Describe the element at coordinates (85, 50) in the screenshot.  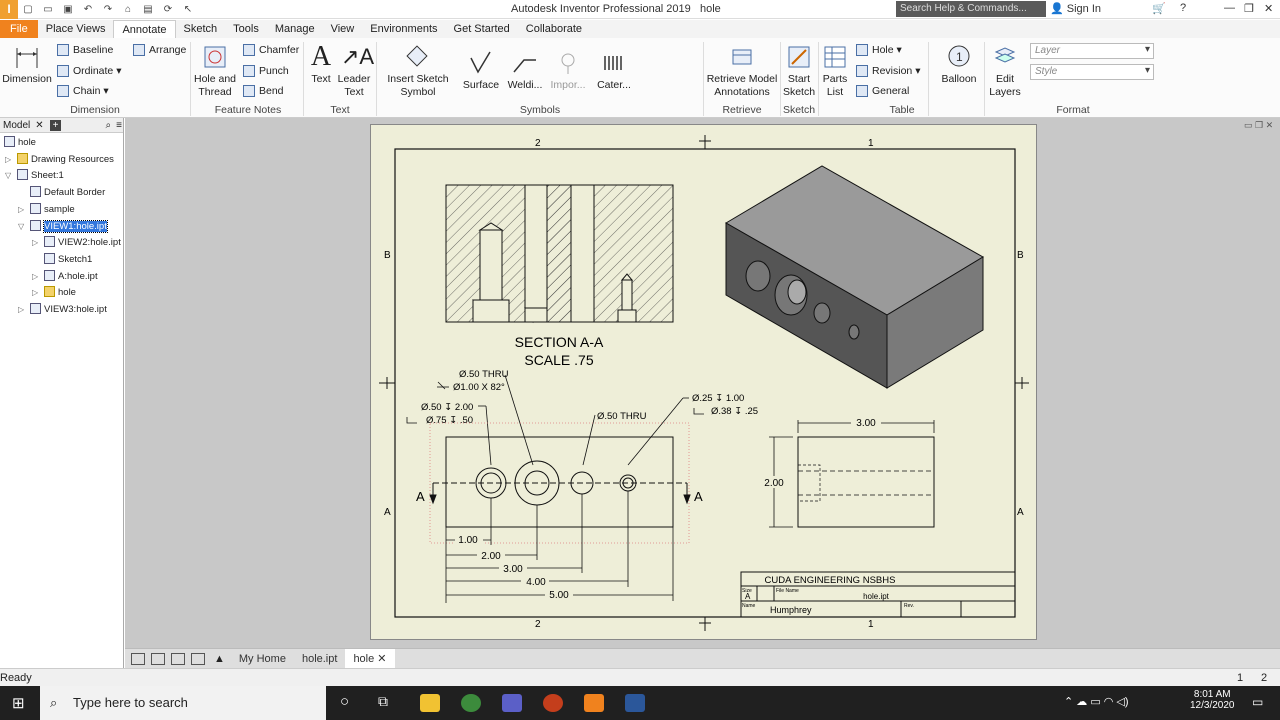
I see `baseline-button: Baseline` at that location.